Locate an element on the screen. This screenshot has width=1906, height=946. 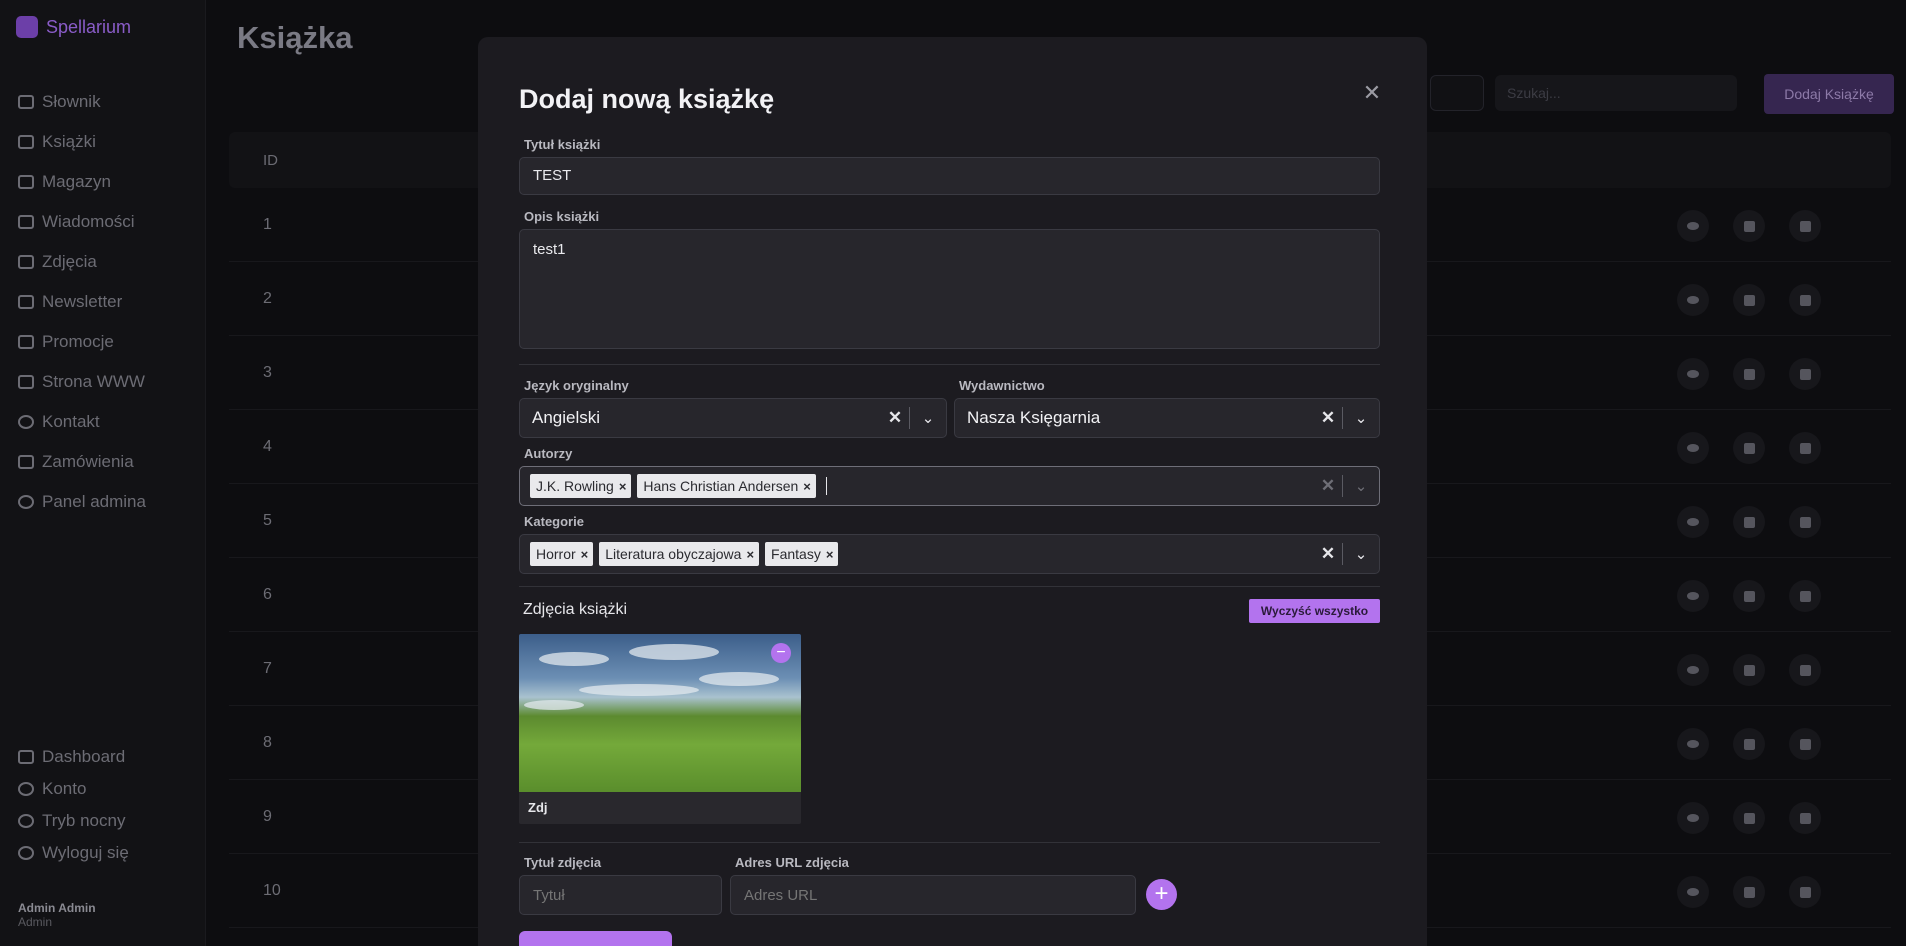
row-id: 8 is located at coordinates (267, 742).